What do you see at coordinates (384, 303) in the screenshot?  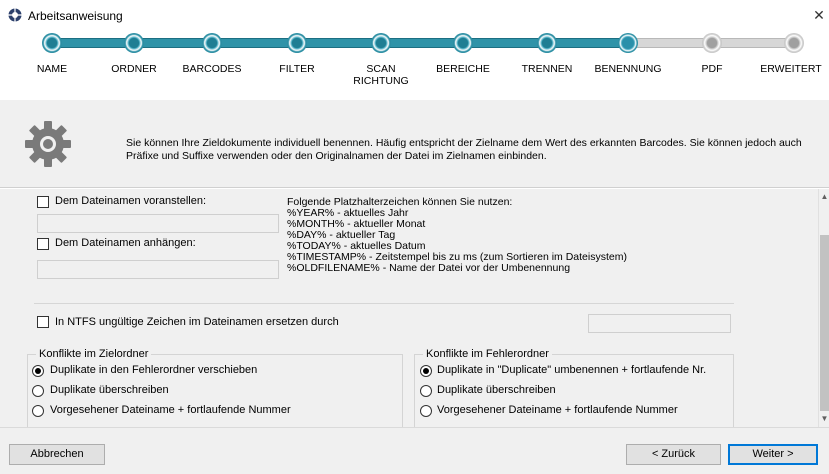 I see `divider` at bounding box center [384, 303].